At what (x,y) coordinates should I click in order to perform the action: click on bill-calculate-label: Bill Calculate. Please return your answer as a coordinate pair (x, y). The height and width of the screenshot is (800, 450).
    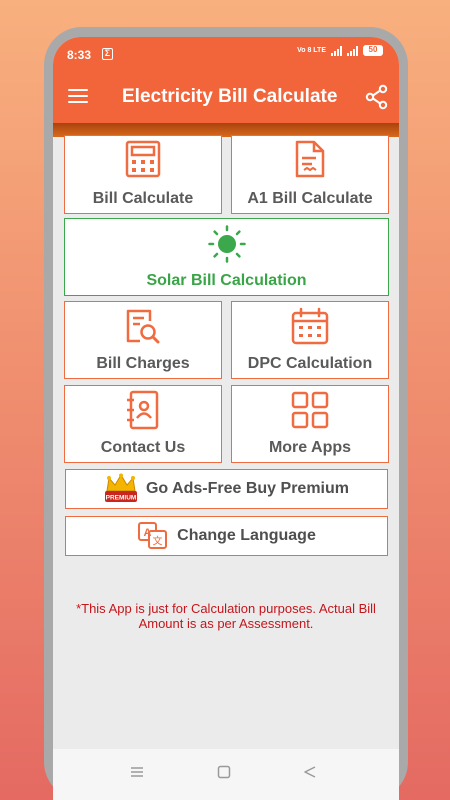
    Looking at the image, I should click on (143, 198).